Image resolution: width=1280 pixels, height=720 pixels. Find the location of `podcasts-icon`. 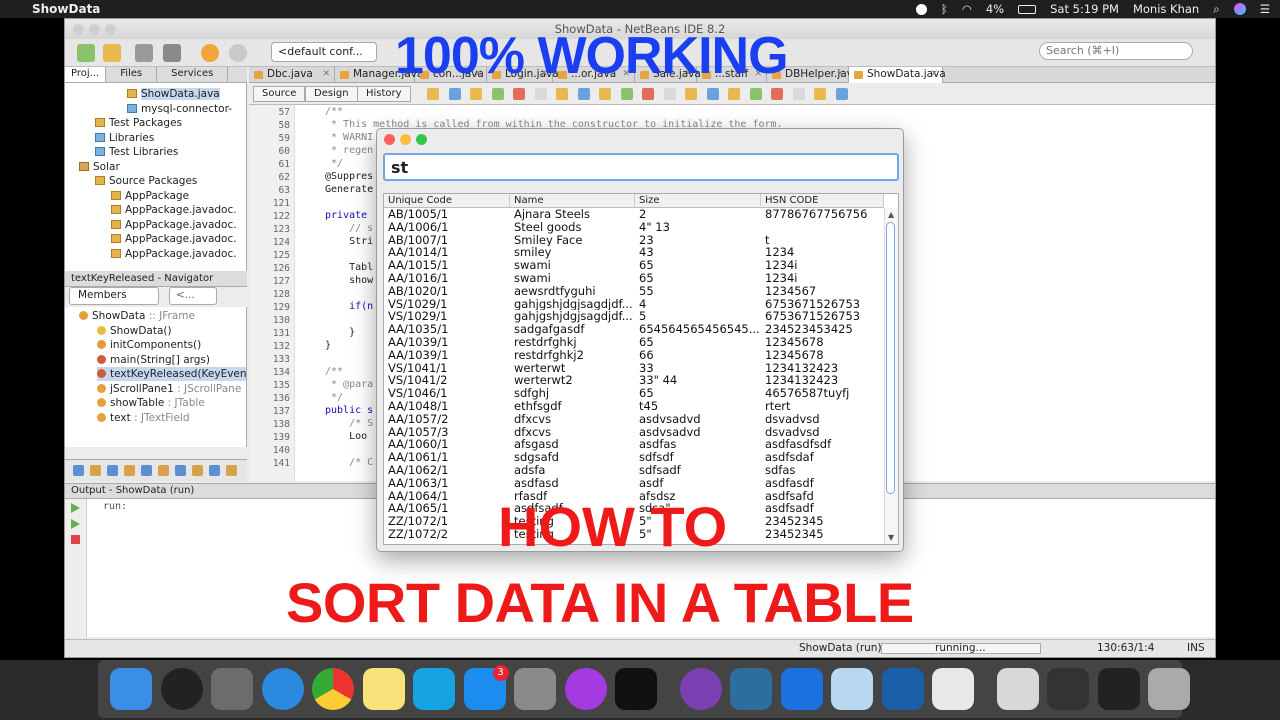

podcasts-icon is located at coordinates (585, 689).